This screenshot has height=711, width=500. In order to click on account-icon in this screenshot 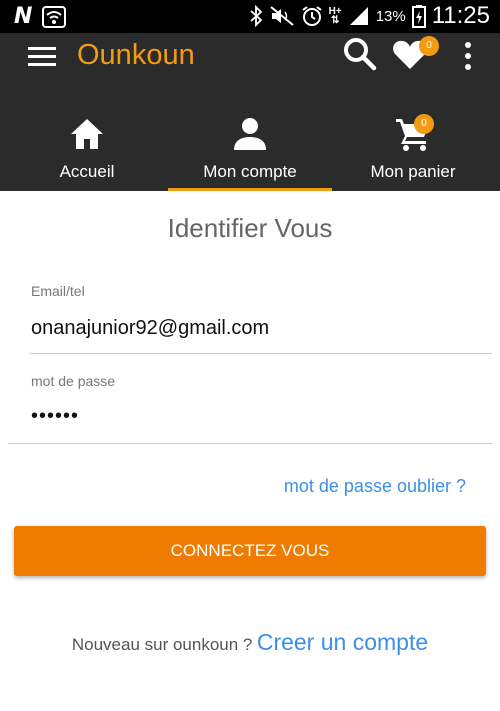, I will do `click(250, 134)`.